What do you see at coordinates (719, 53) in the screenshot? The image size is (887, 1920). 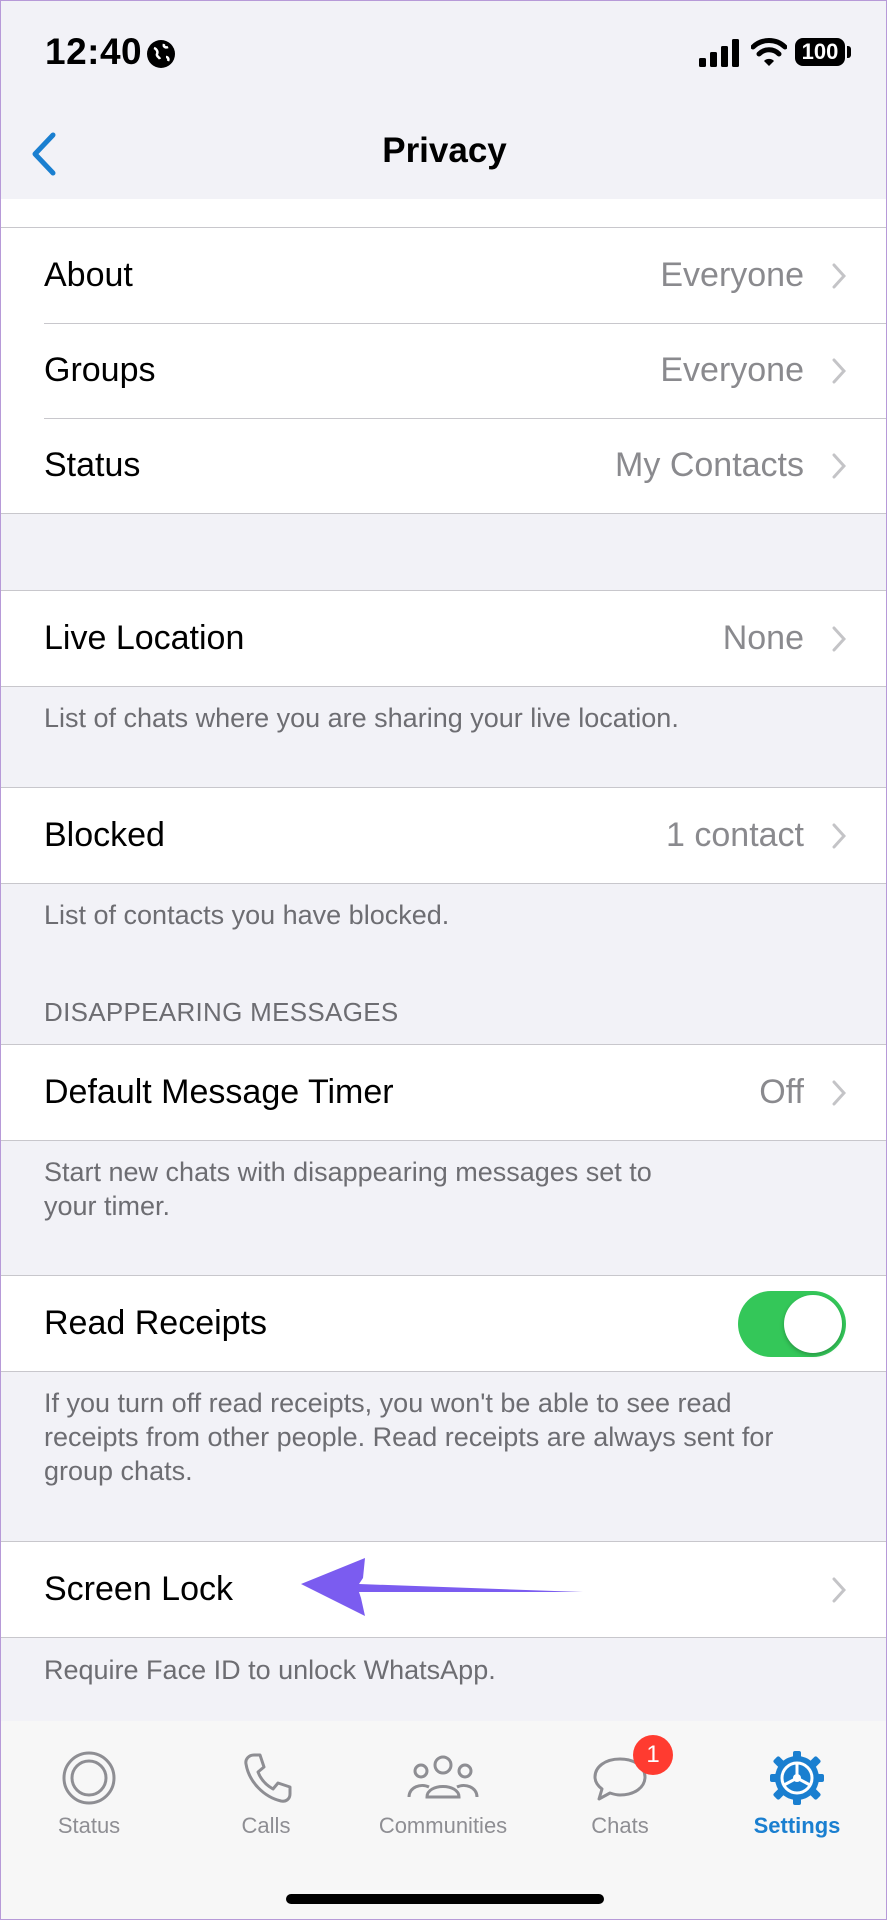 I see `signal-icon` at bounding box center [719, 53].